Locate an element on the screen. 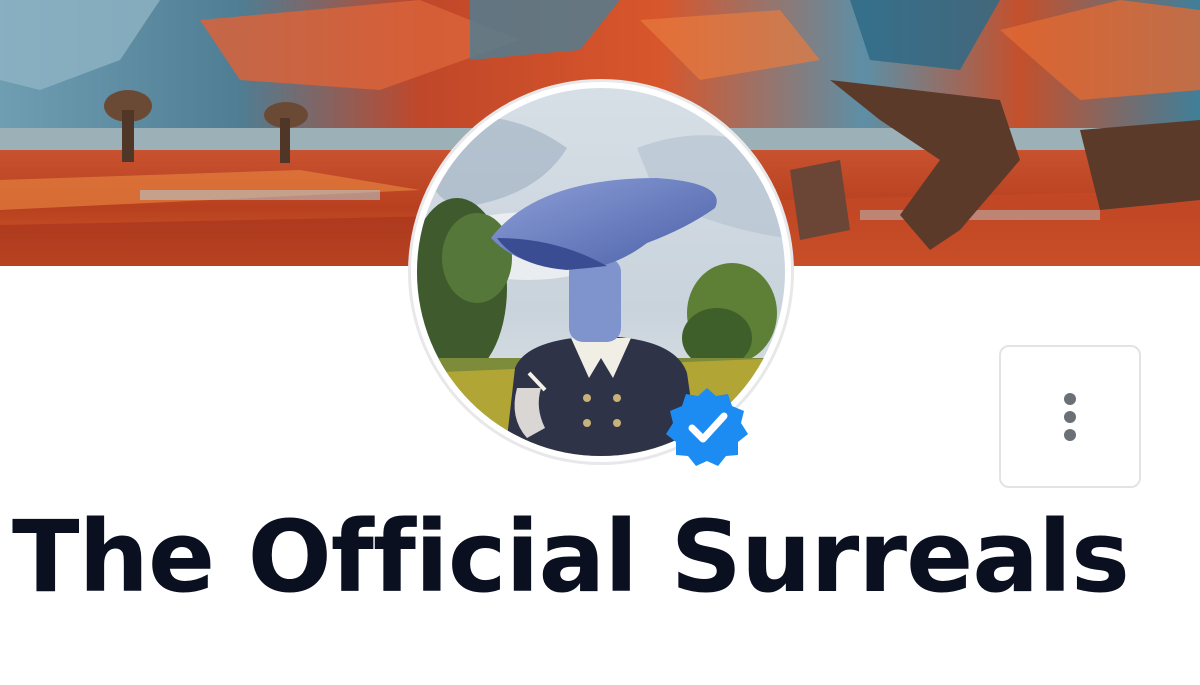  verified-check-badge-icon is located at coordinates (707, 427).